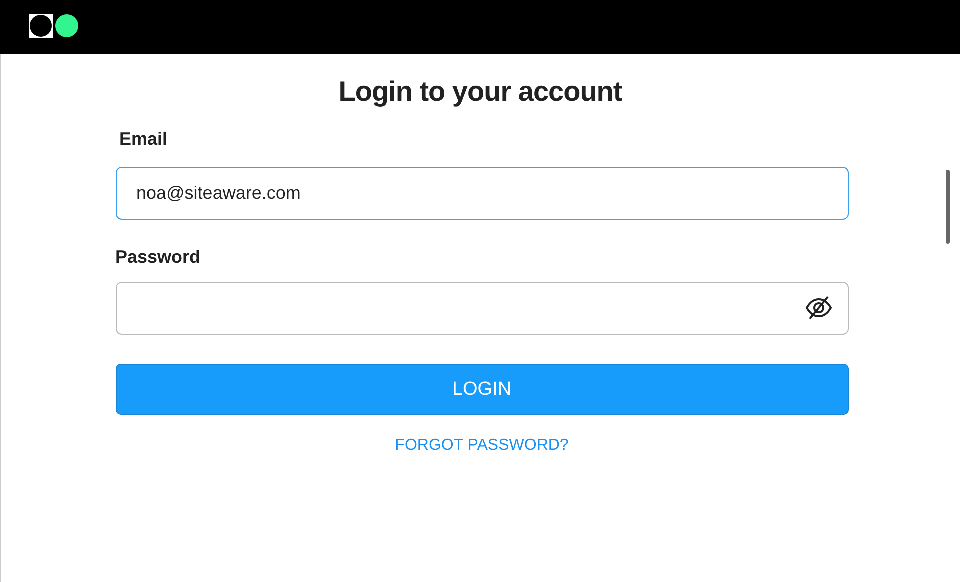  What do you see at coordinates (482, 389) in the screenshot?
I see `login-button: LOGIN` at bounding box center [482, 389].